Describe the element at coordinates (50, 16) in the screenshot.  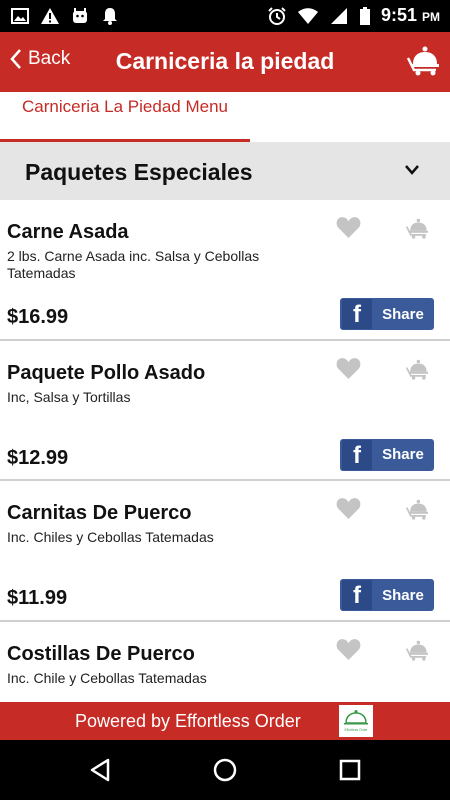
I see `warning-icon` at that location.